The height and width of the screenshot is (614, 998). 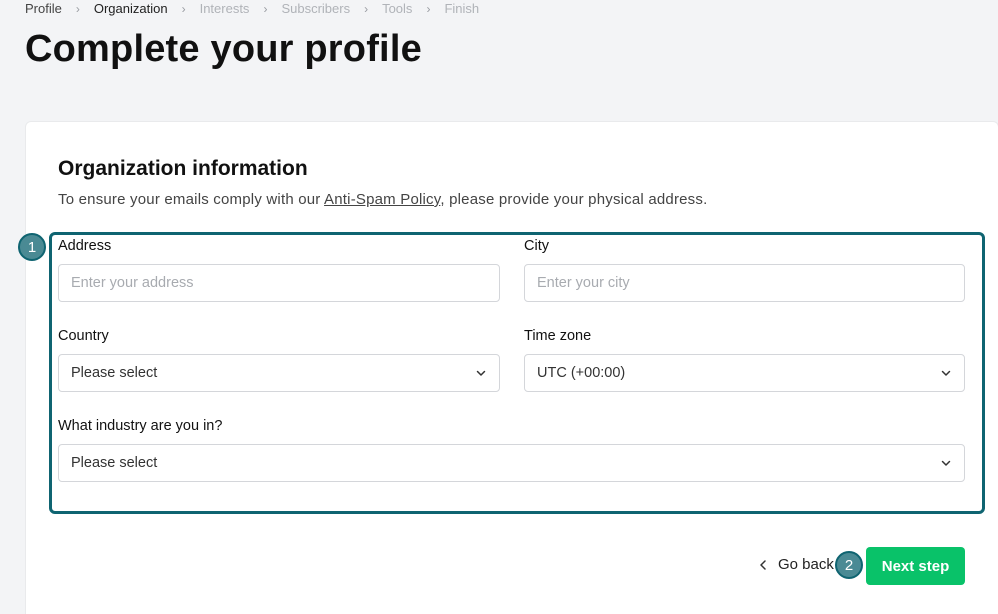 I want to click on step-badge-1: 1, so click(x=32, y=247).